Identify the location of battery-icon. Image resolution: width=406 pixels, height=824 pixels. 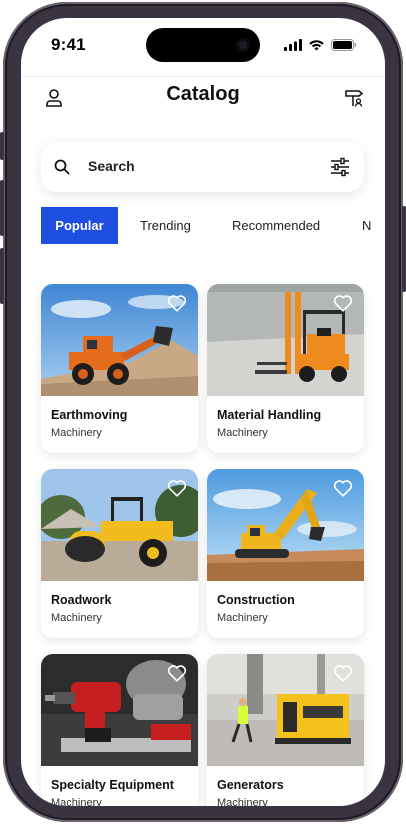
(344, 45).